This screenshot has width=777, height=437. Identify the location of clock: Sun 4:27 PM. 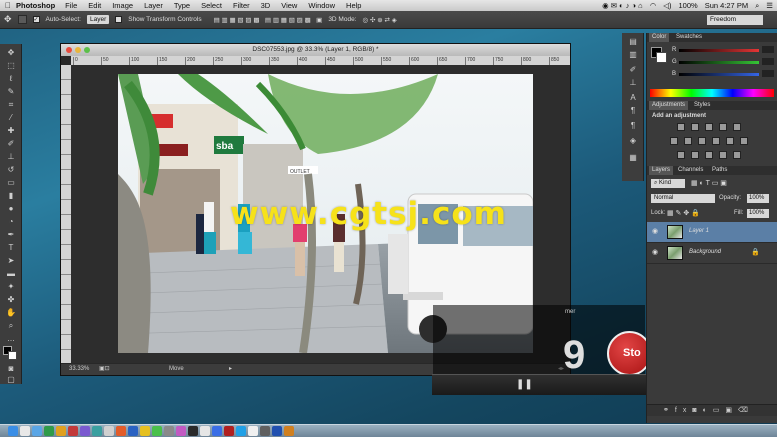
(726, 5).